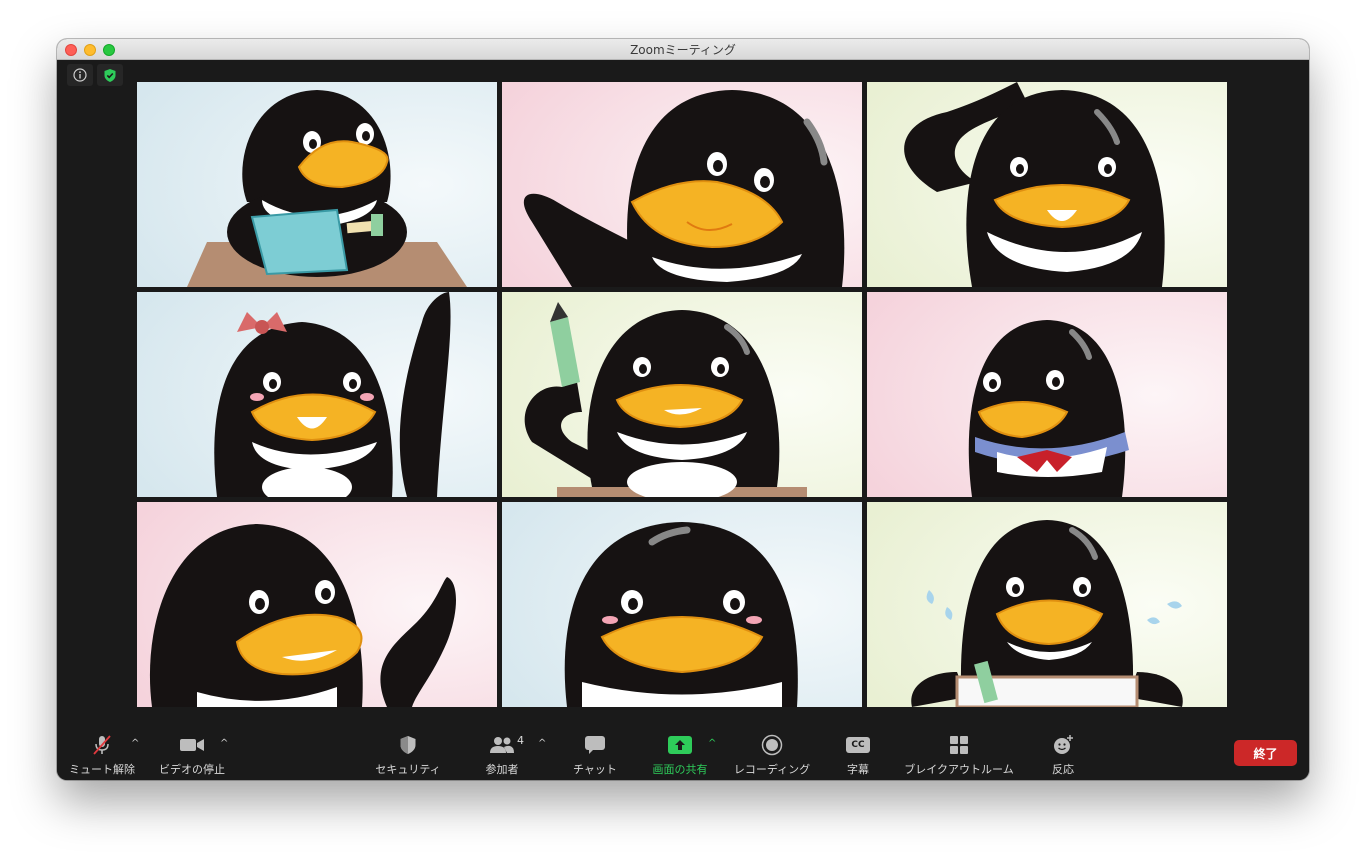 The height and width of the screenshot is (856, 1366). Describe the element at coordinates (772, 745) in the screenshot. I see `record-icon` at that location.